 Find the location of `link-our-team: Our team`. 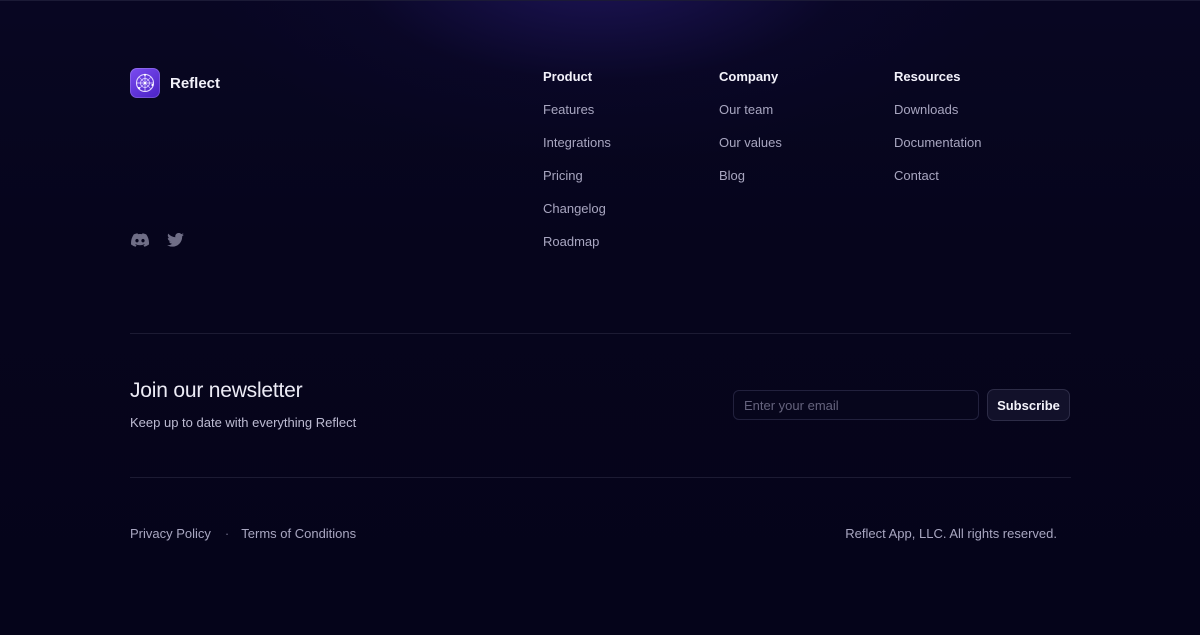

link-our-team: Our team is located at coordinates (750, 110).